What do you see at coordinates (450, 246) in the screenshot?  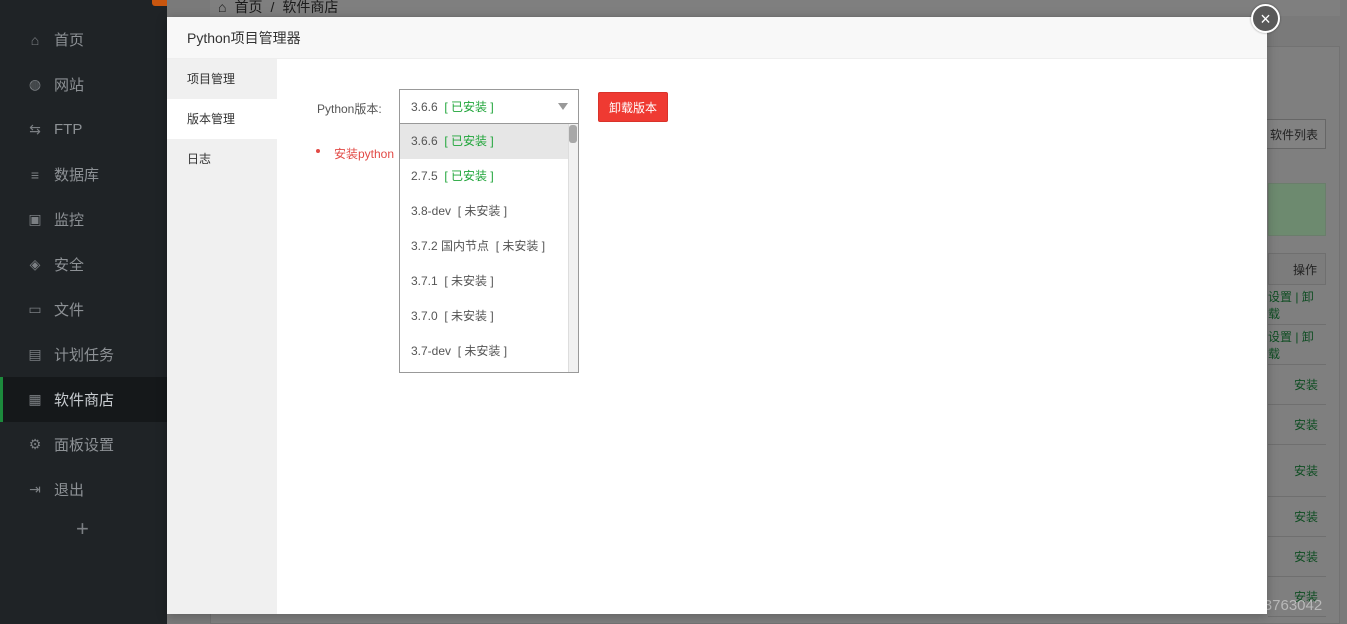 I see `option-version: 3.7.2 国内节点` at bounding box center [450, 246].